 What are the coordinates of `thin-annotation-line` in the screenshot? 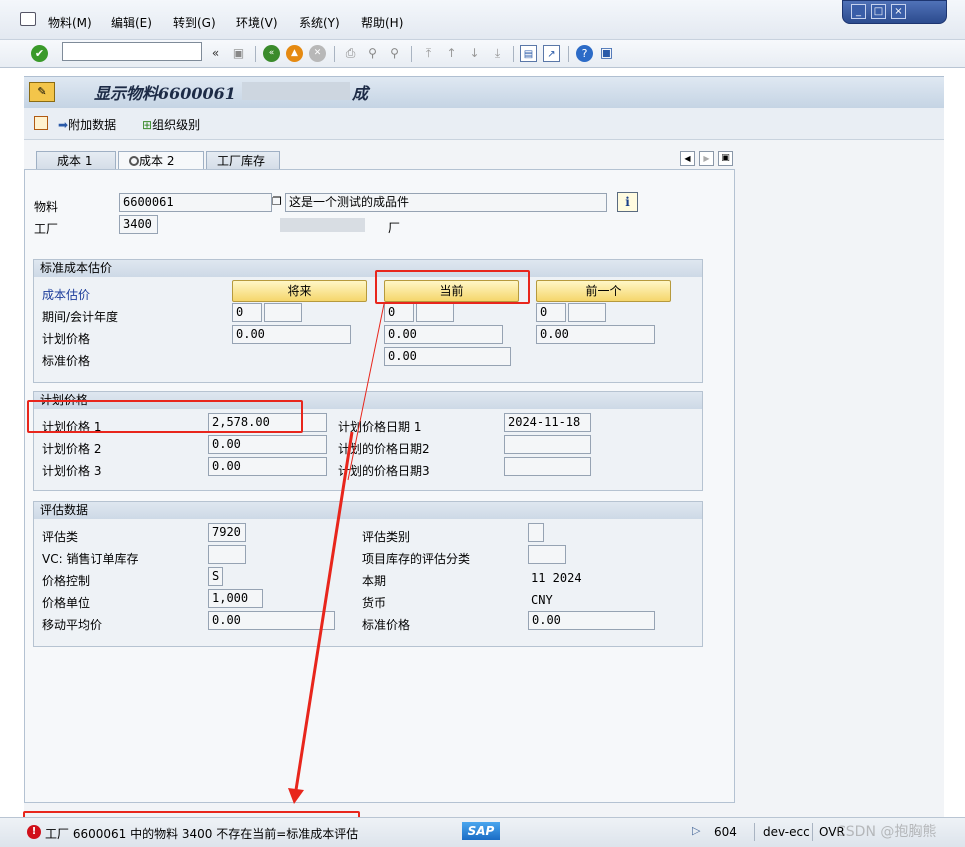 It's located at (366, 392).